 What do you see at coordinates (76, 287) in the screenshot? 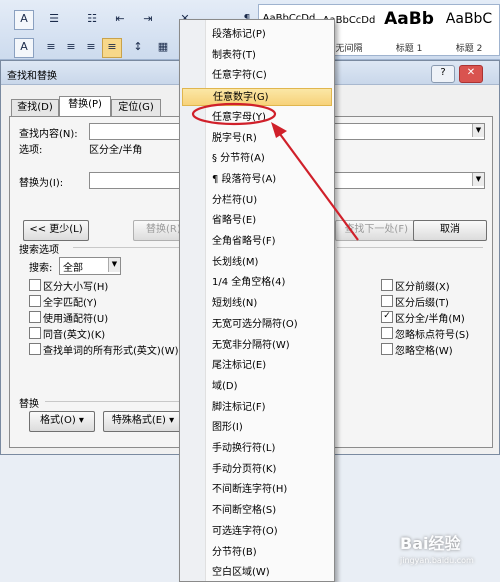
I see `match-case-label: 区分大小写(H)` at bounding box center [76, 287].